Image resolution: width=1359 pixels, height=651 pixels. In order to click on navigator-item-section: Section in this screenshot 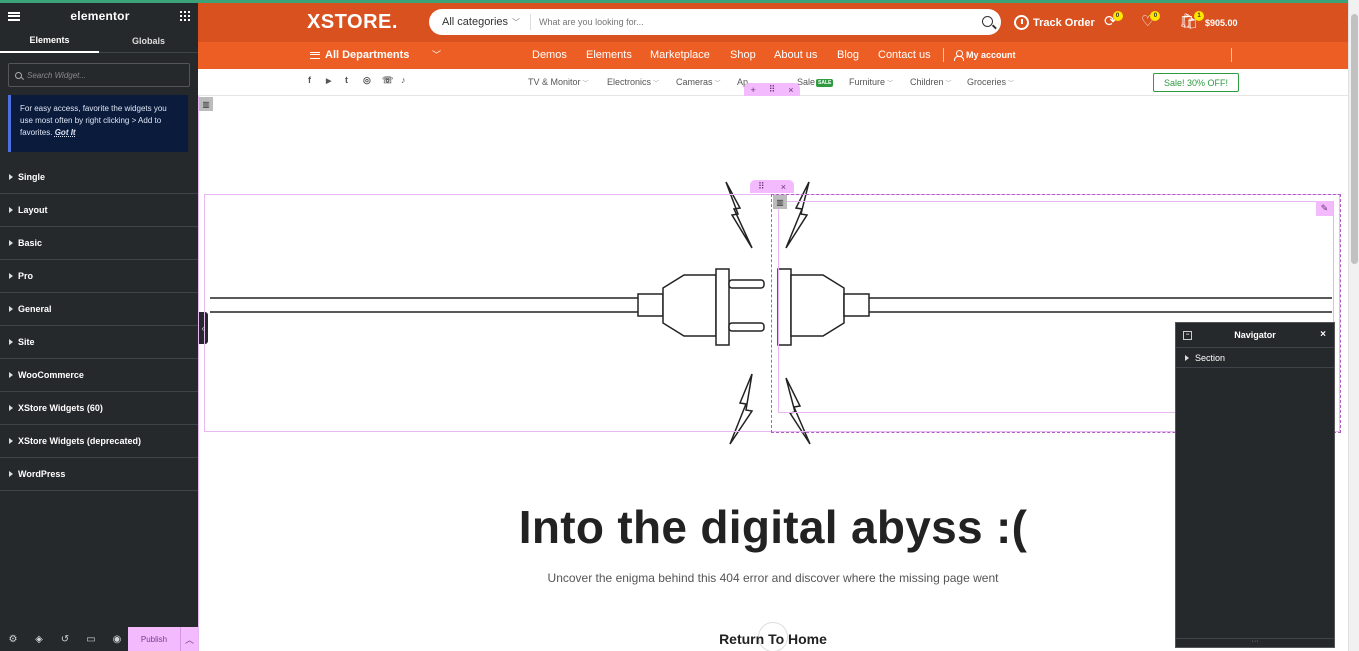, I will do `click(1255, 358)`.